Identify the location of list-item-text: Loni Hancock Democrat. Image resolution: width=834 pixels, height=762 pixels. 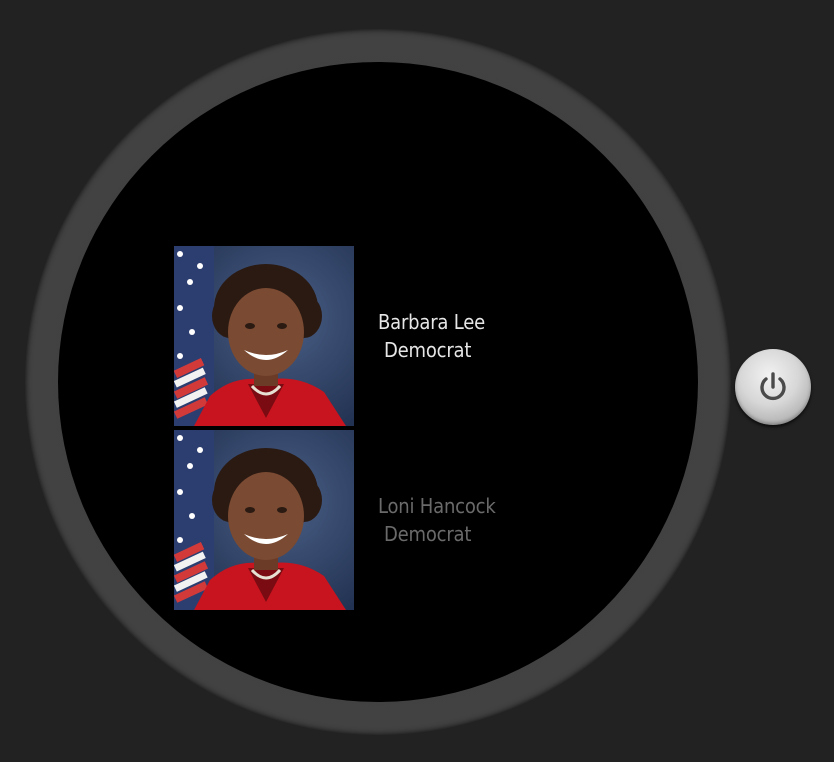
(437, 520).